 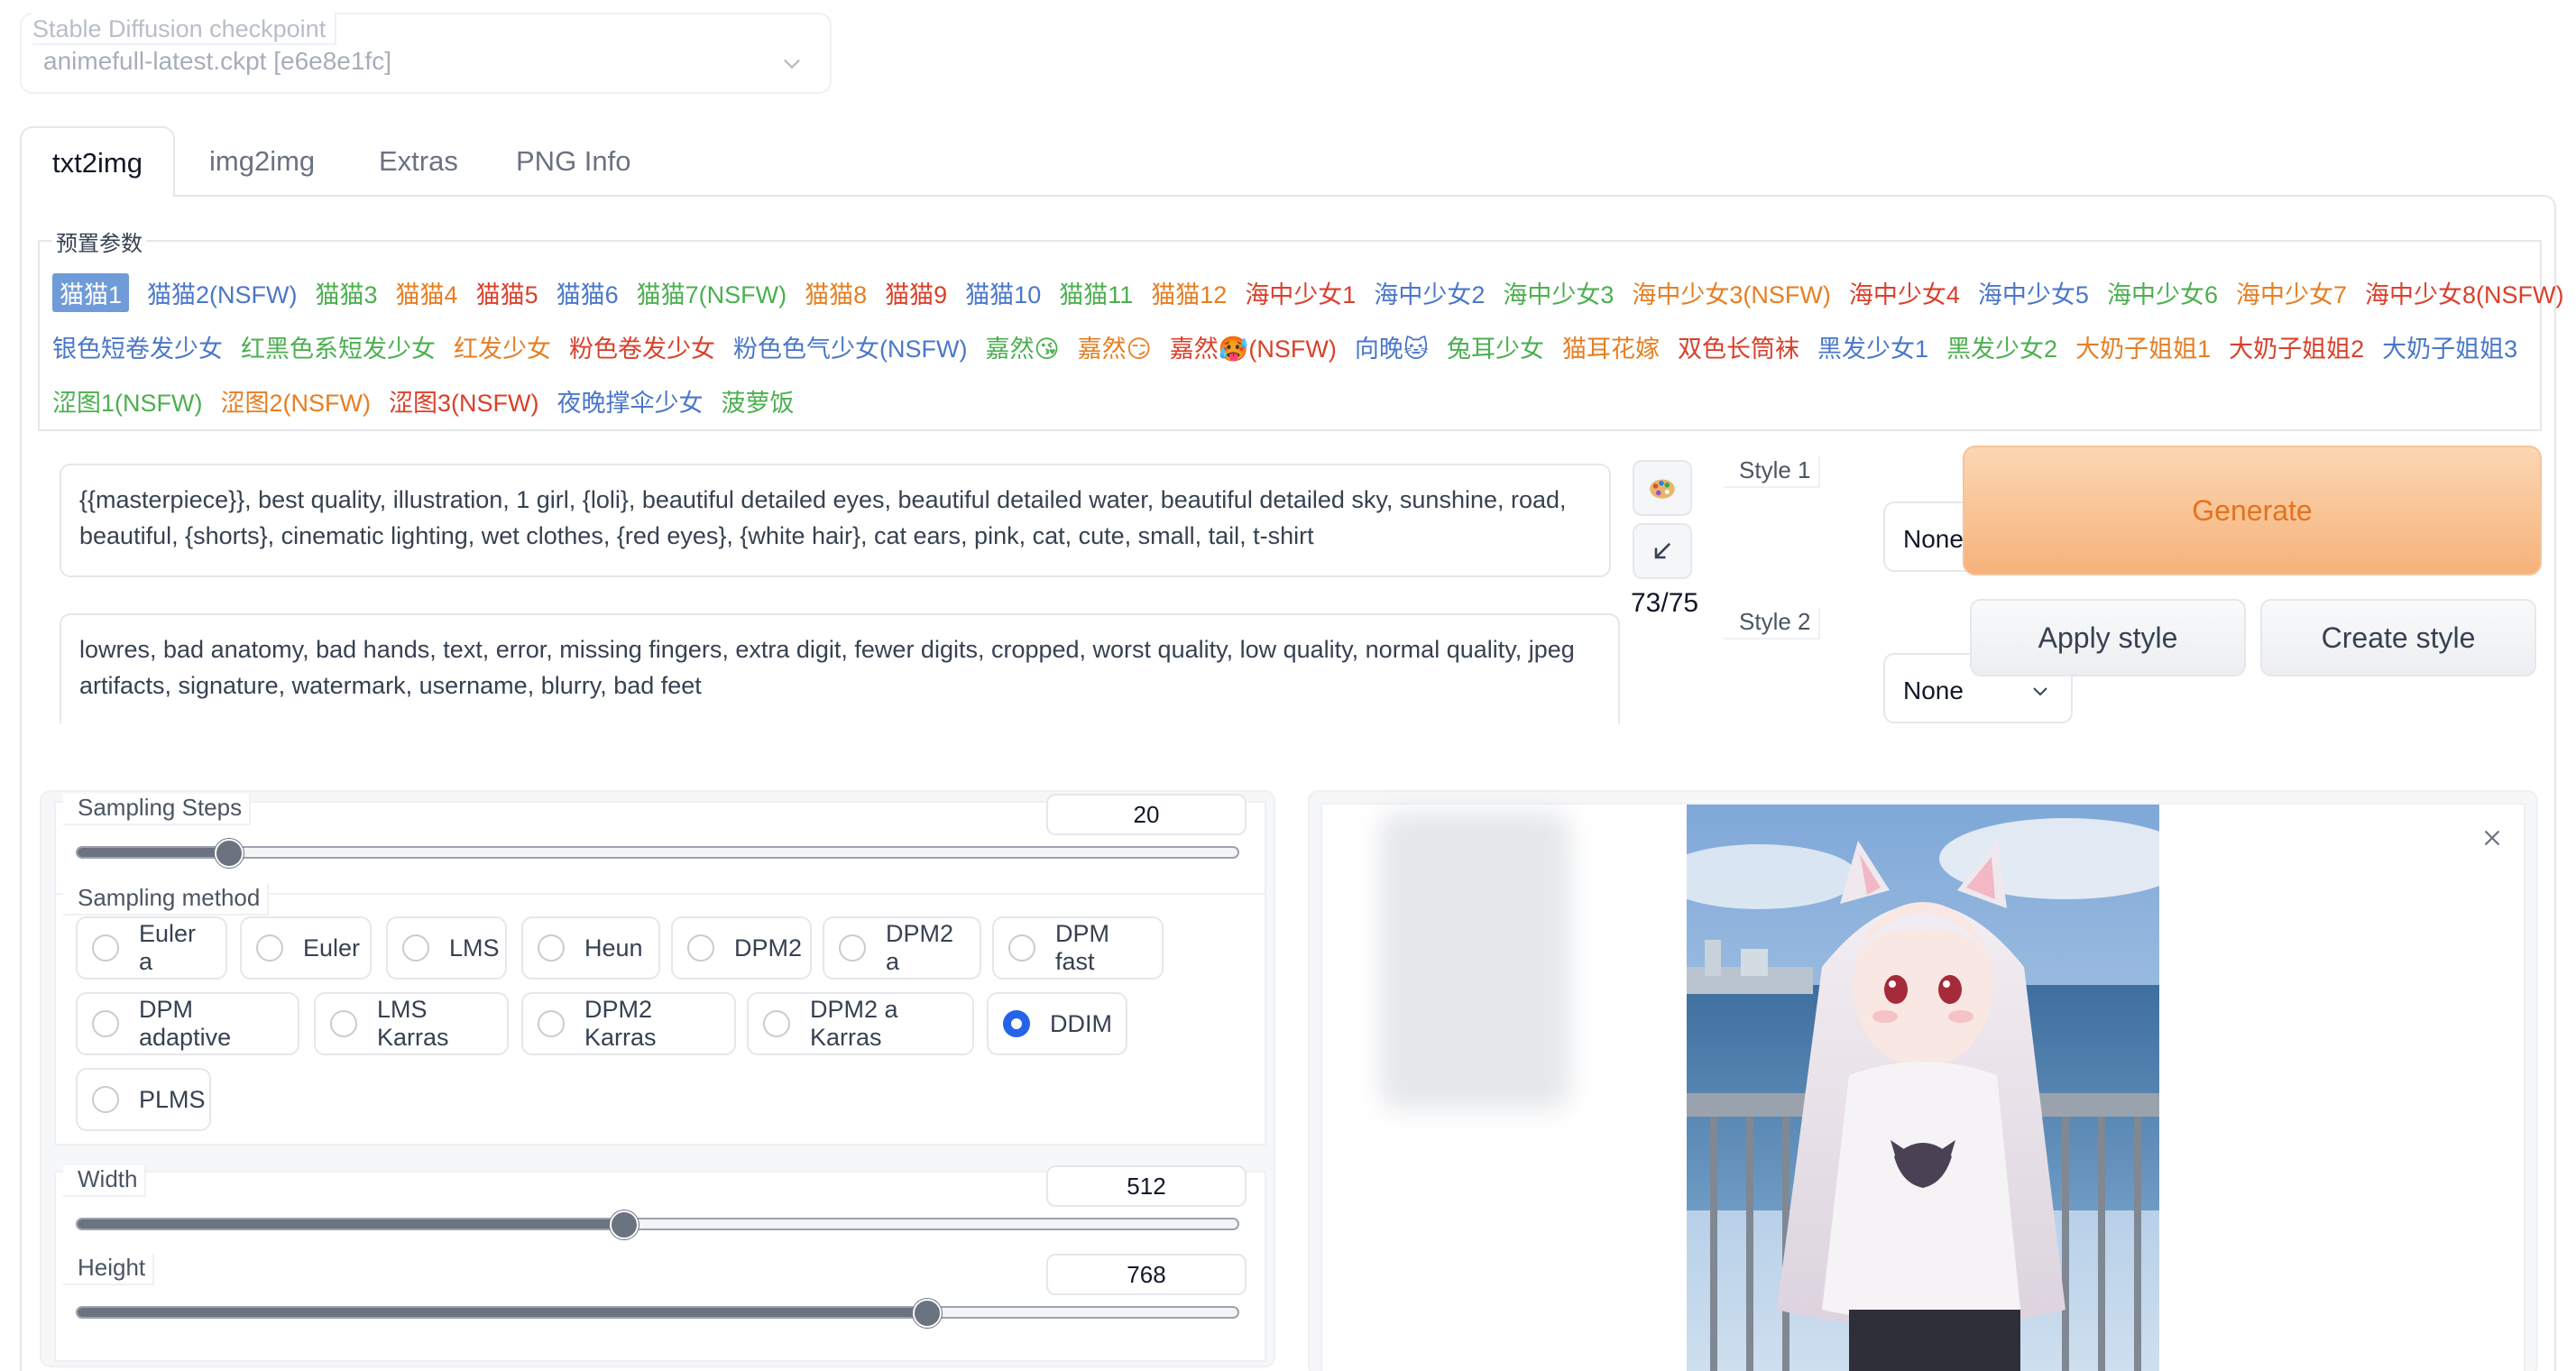 I want to click on width-input: 512, so click(x=1146, y=1186).